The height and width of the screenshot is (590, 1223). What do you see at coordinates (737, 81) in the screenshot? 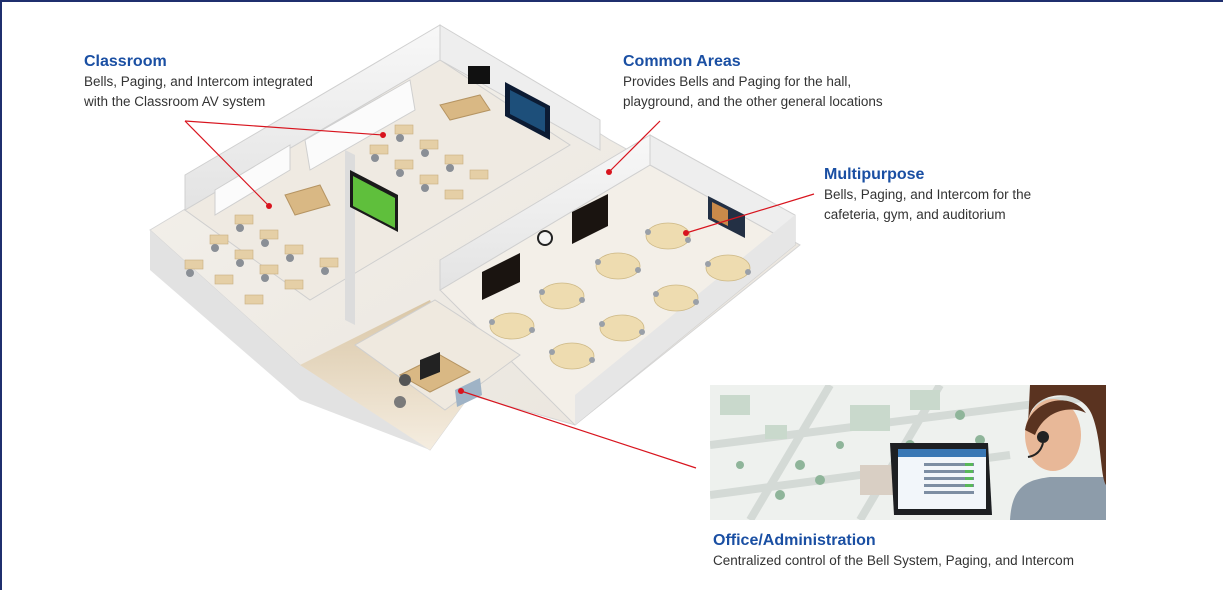
I see `common-areas-desc-line1: Provides Bells and Paging for the hall,` at bounding box center [737, 81].